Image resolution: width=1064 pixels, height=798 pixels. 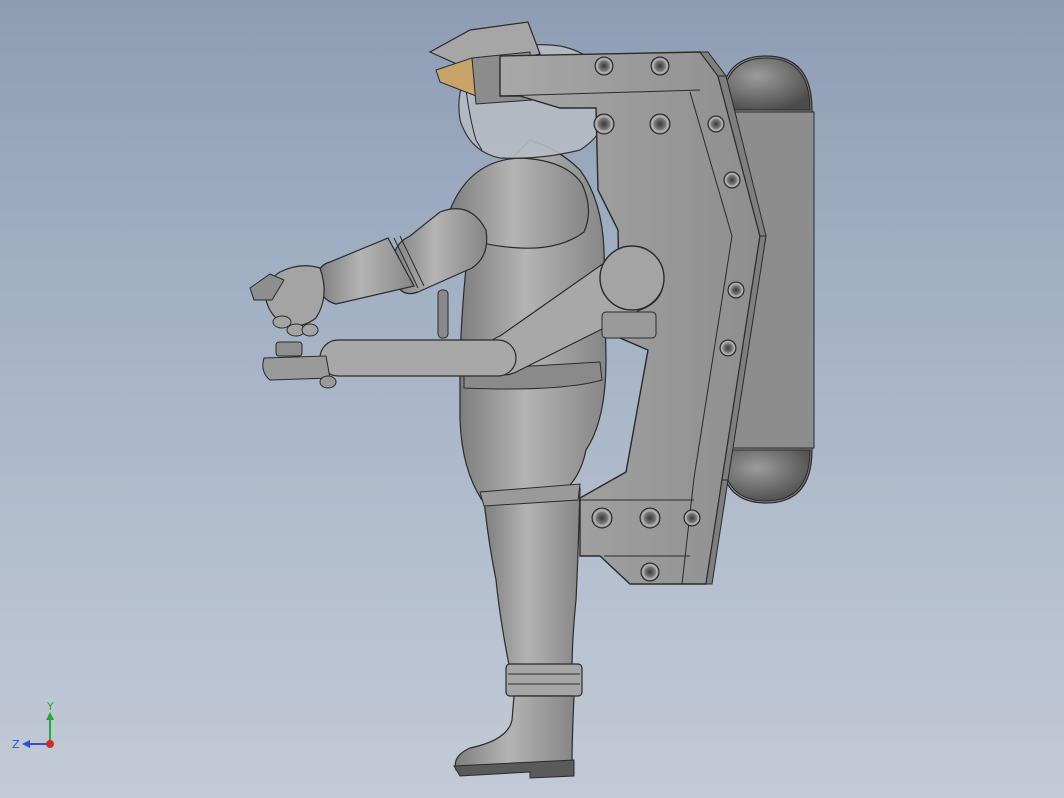 What do you see at coordinates (518, 633) in the screenshot?
I see `leg` at bounding box center [518, 633].